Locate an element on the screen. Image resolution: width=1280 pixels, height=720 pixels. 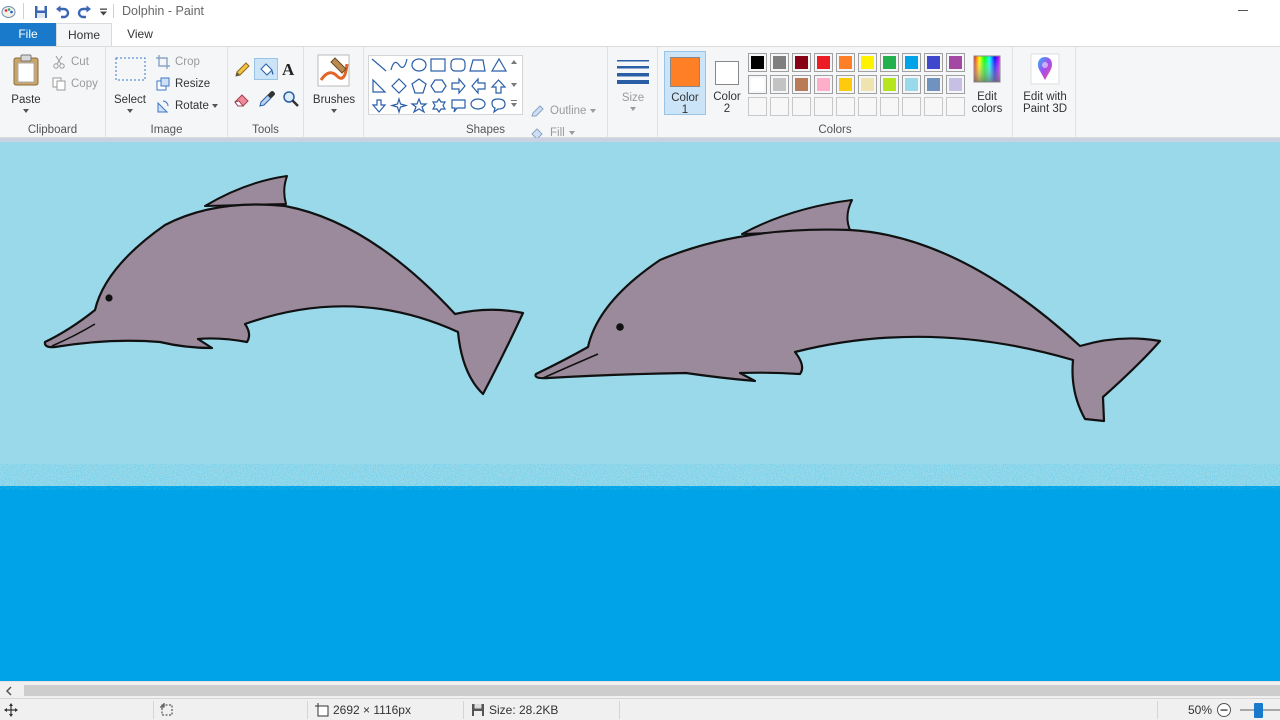
shapes-gallery-icons is located at coordinates (444, 85).